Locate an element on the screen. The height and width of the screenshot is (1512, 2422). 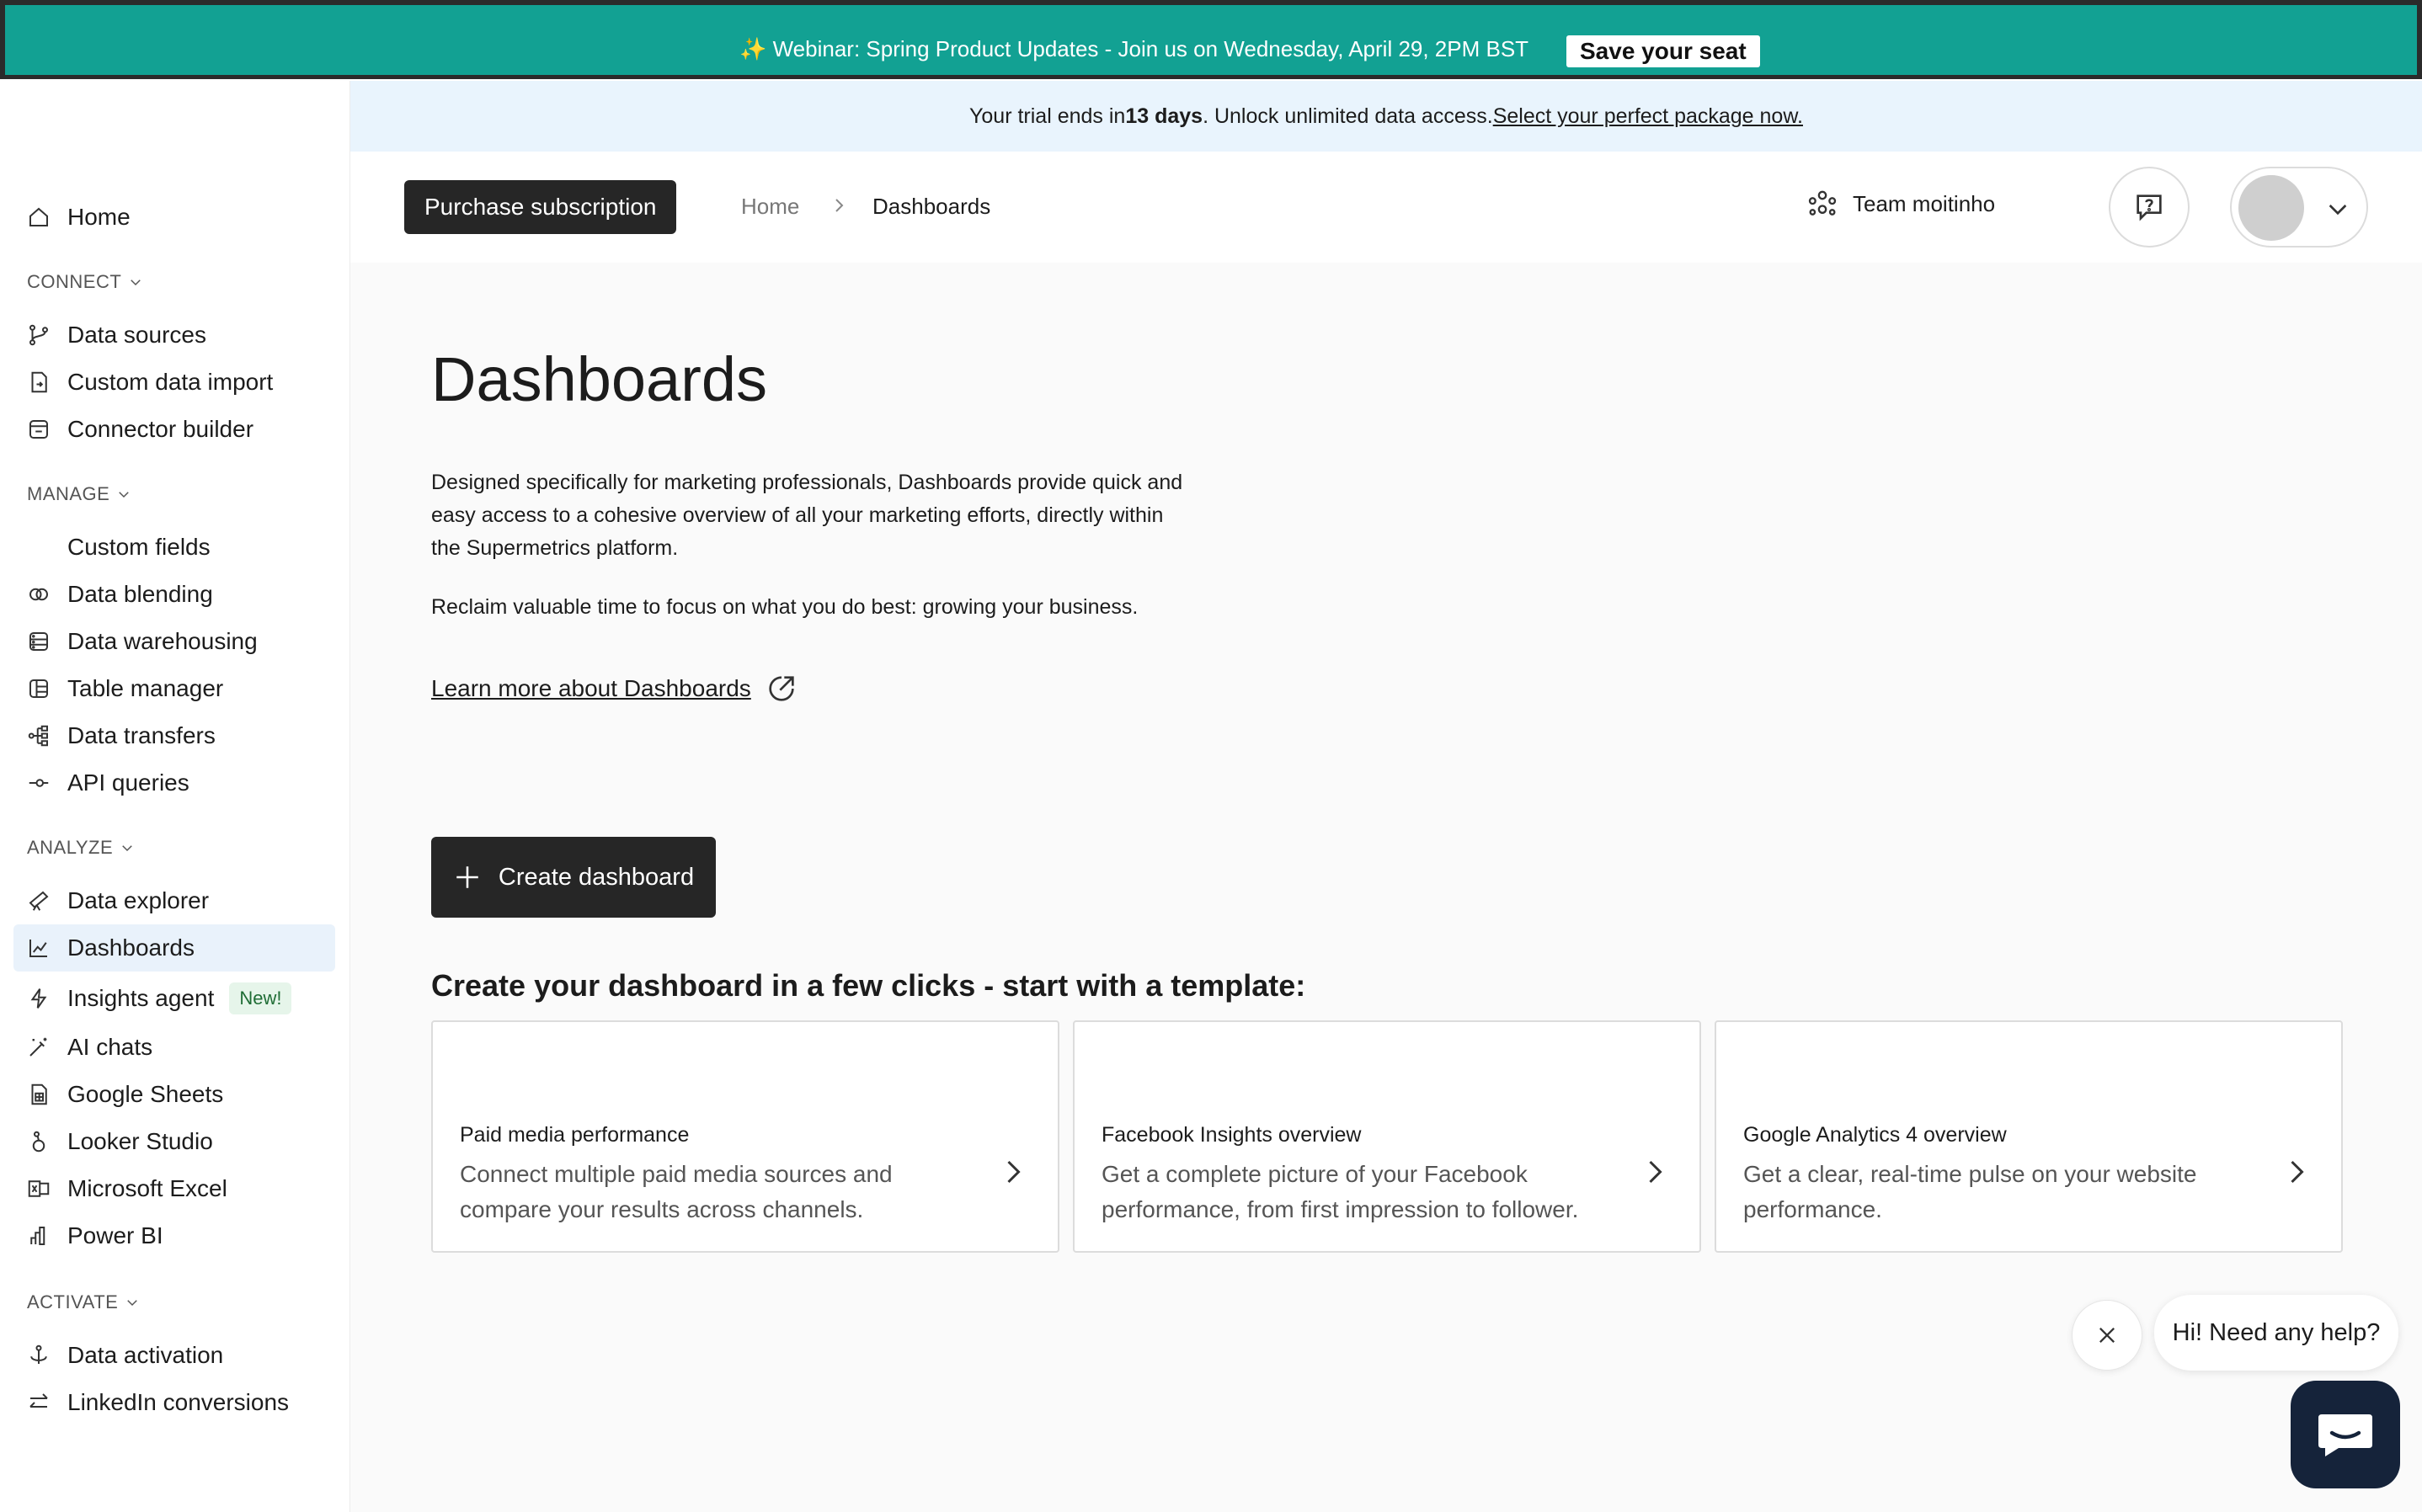
team-selector: Team moitinho is located at coordinates (1900, 204).